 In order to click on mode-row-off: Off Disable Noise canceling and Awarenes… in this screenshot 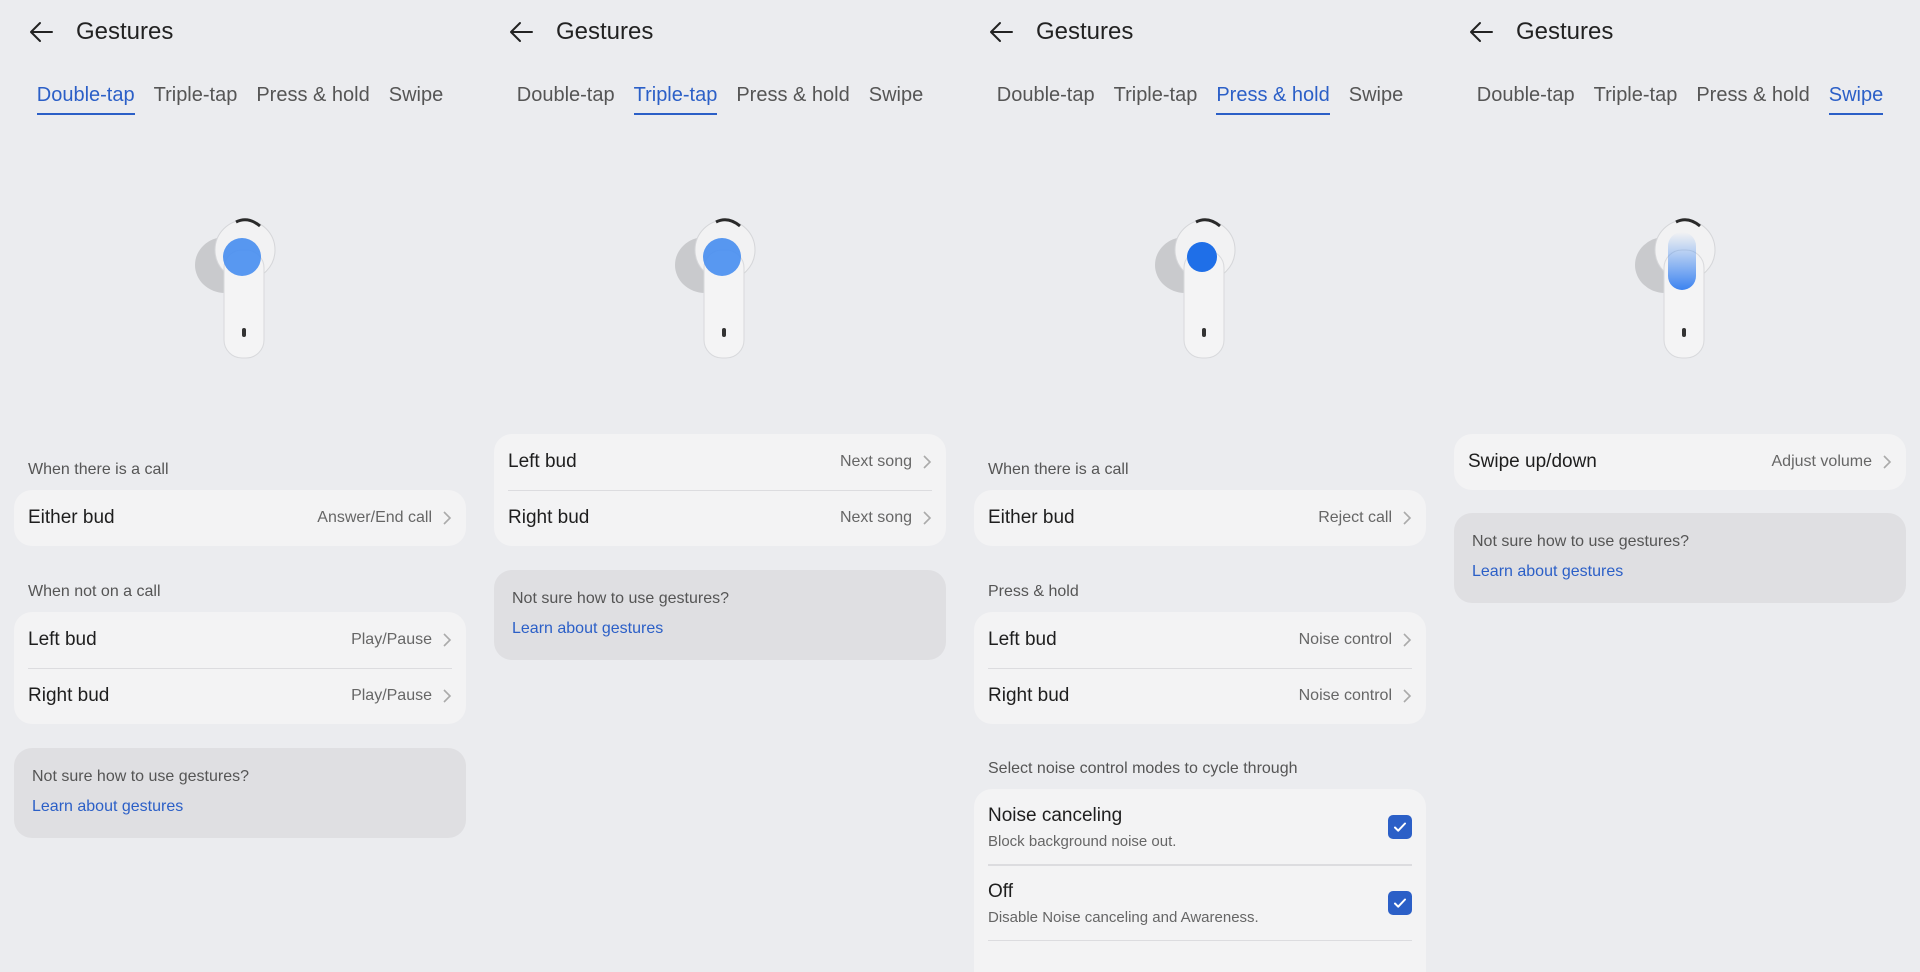, I will do `click(1200, 903)`.